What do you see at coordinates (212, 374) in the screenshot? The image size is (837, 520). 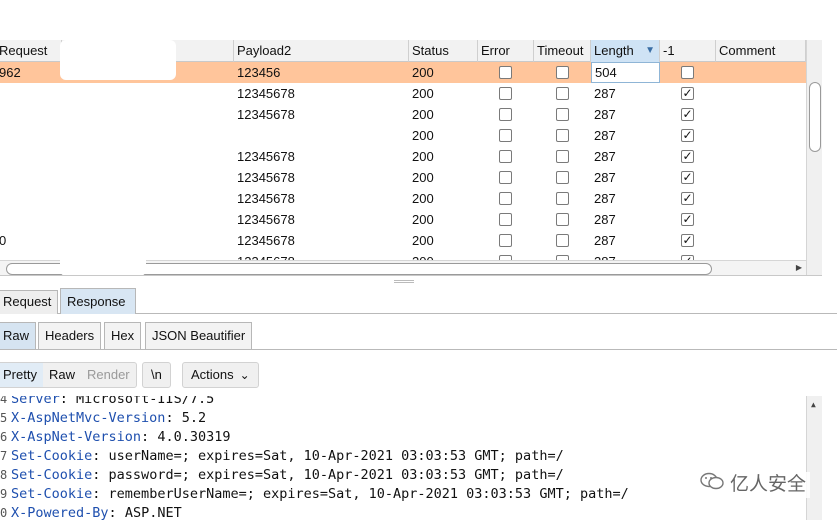 I see `actions-label: Actions` at bounding box center [212, 374].